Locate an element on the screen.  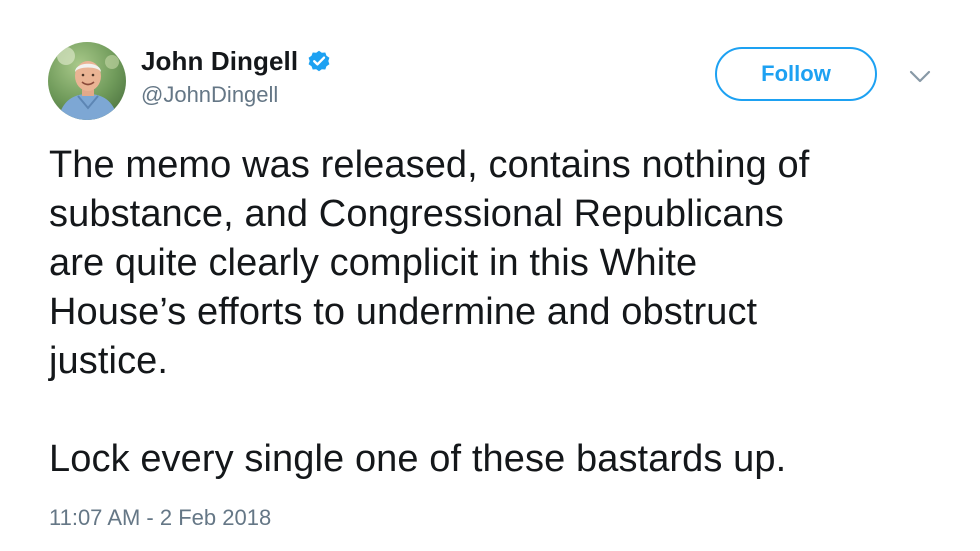
paragraph-spacer is located at coordinates (499, 410).